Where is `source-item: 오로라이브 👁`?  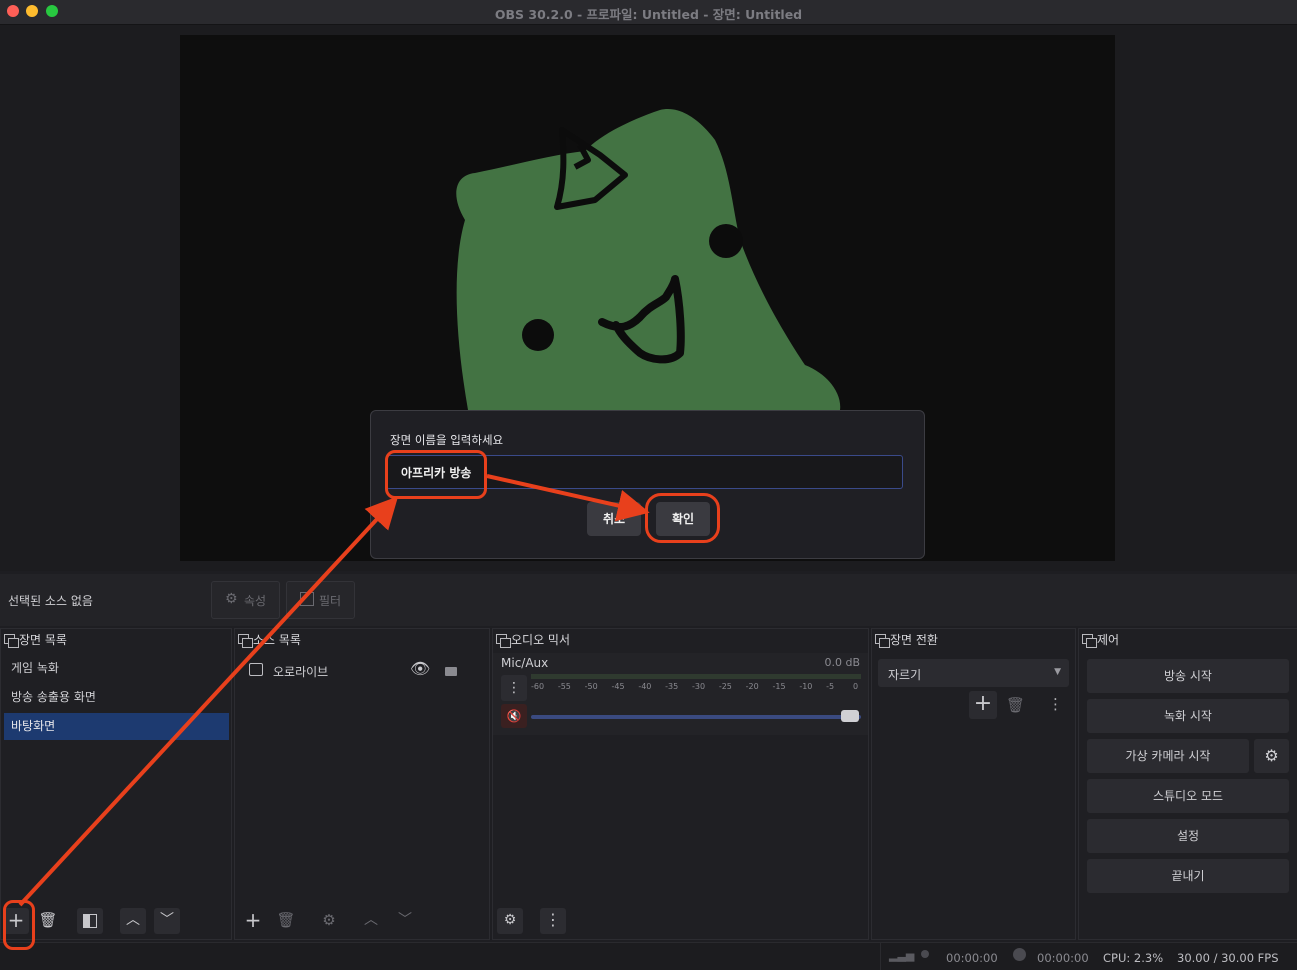
source-item: 오로라이브 👁 is located at coordinates (362, 670).